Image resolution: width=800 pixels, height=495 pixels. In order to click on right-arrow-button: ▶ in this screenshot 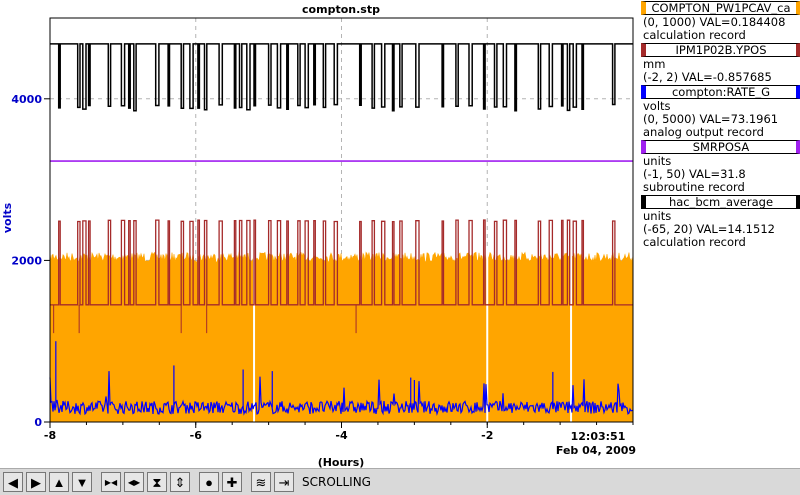, I will do `click(36, 482)`.